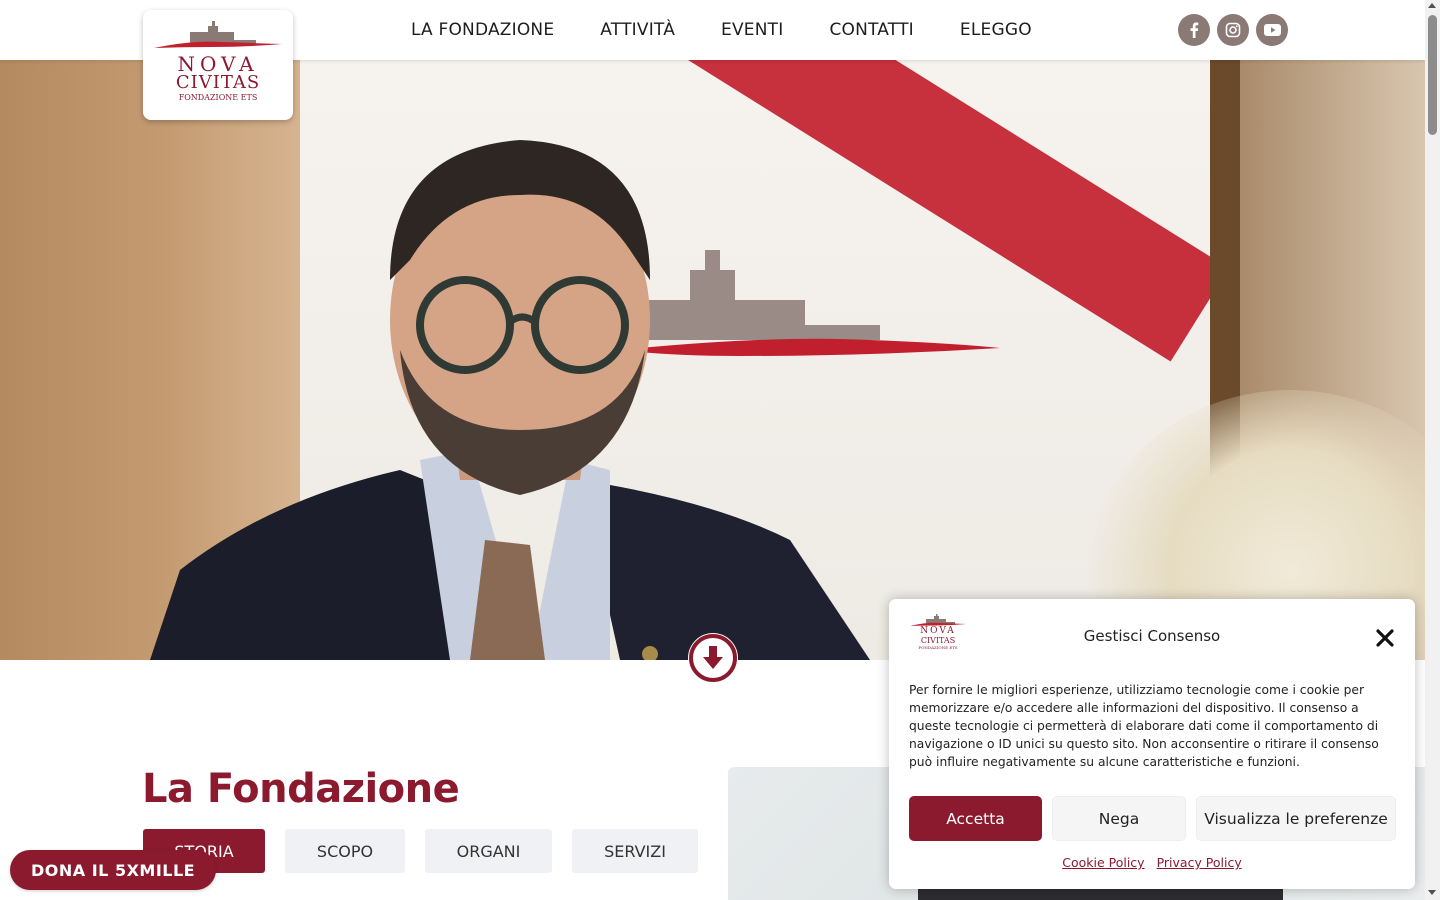 This screenshot has height=900, width=1440. I want to click on social-links, so click(1233, 30).